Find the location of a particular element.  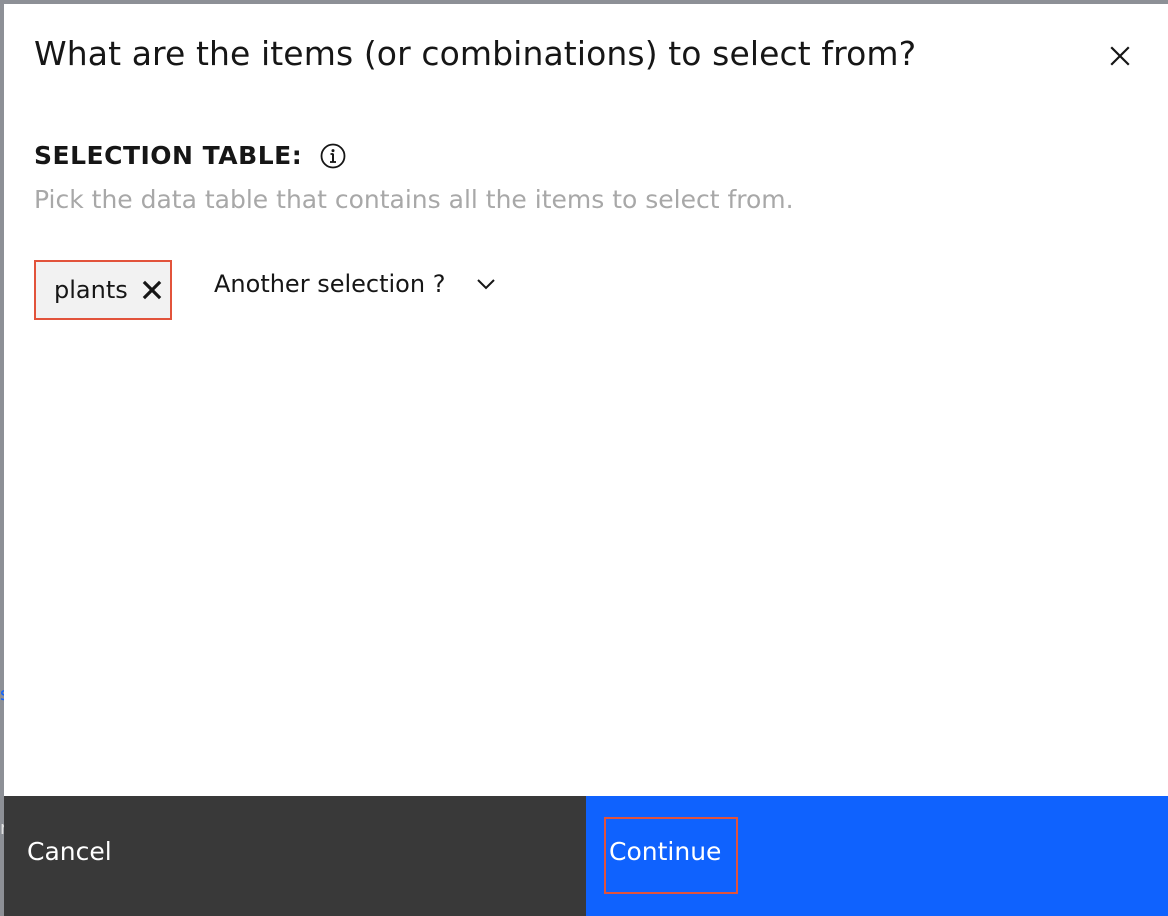

tag-remove-button is located at coordinates (152, 290).